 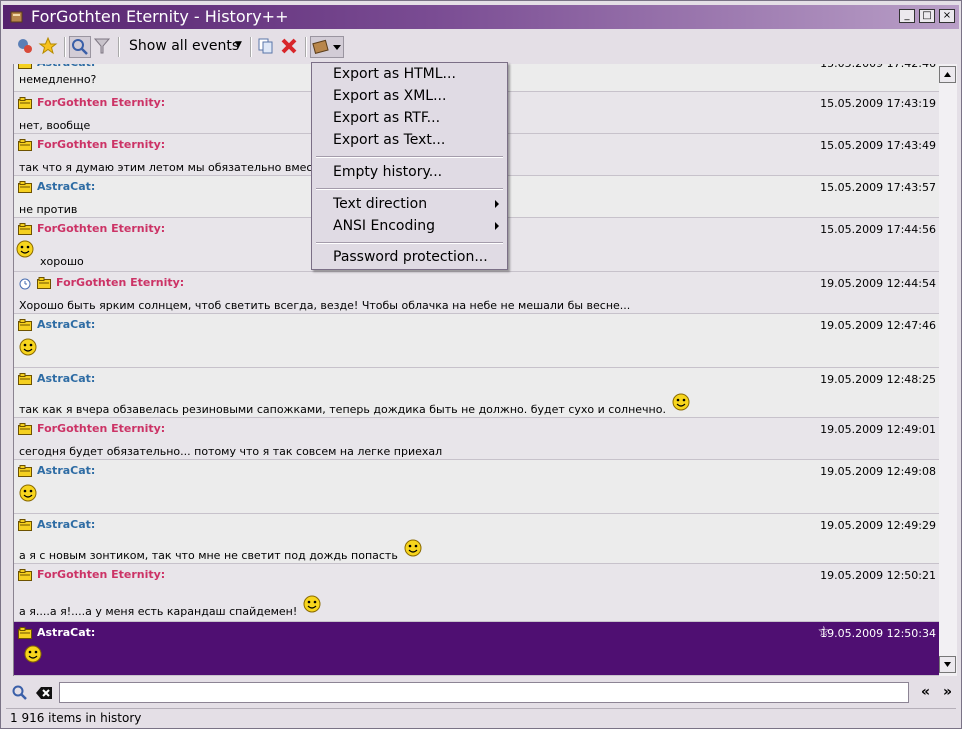 I want to click on copy-icon, so click(x=265, y=46).